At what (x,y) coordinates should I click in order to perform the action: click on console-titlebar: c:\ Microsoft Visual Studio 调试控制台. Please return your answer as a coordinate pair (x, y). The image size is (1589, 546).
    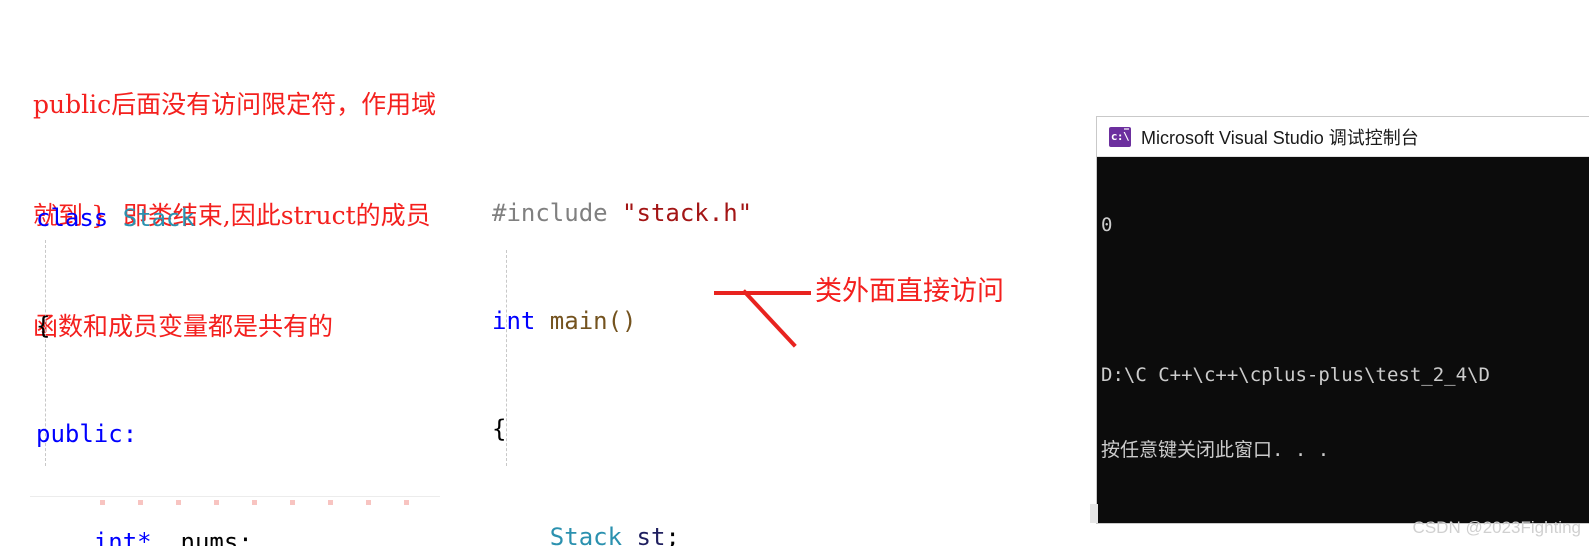
    Looking at the image, I should click on (1343, 137).